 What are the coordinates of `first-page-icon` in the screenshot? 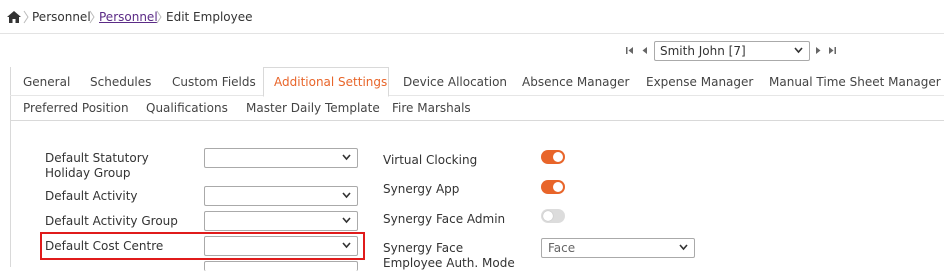 It's located at (630, 50).